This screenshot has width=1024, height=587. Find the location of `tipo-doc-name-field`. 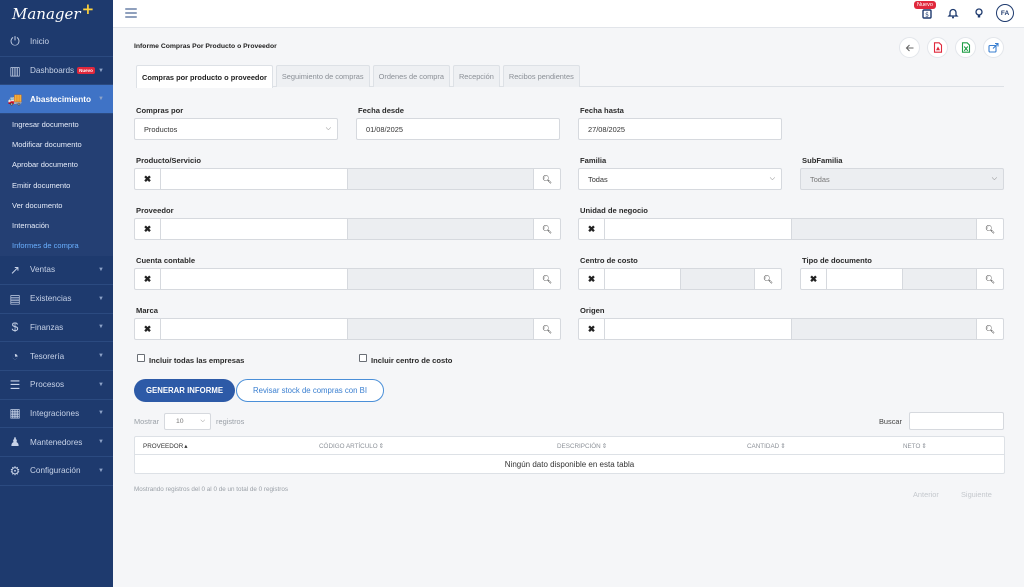

tipo-doc-name-field is located at coordinates (940, 279).